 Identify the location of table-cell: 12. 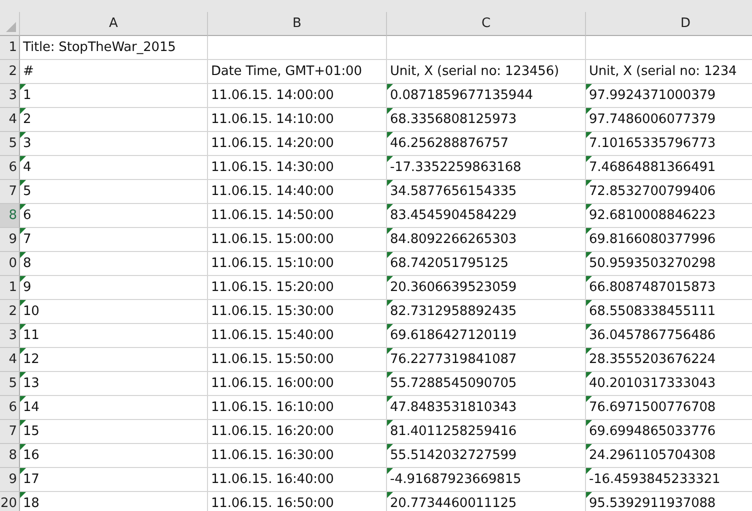
(31, 359).